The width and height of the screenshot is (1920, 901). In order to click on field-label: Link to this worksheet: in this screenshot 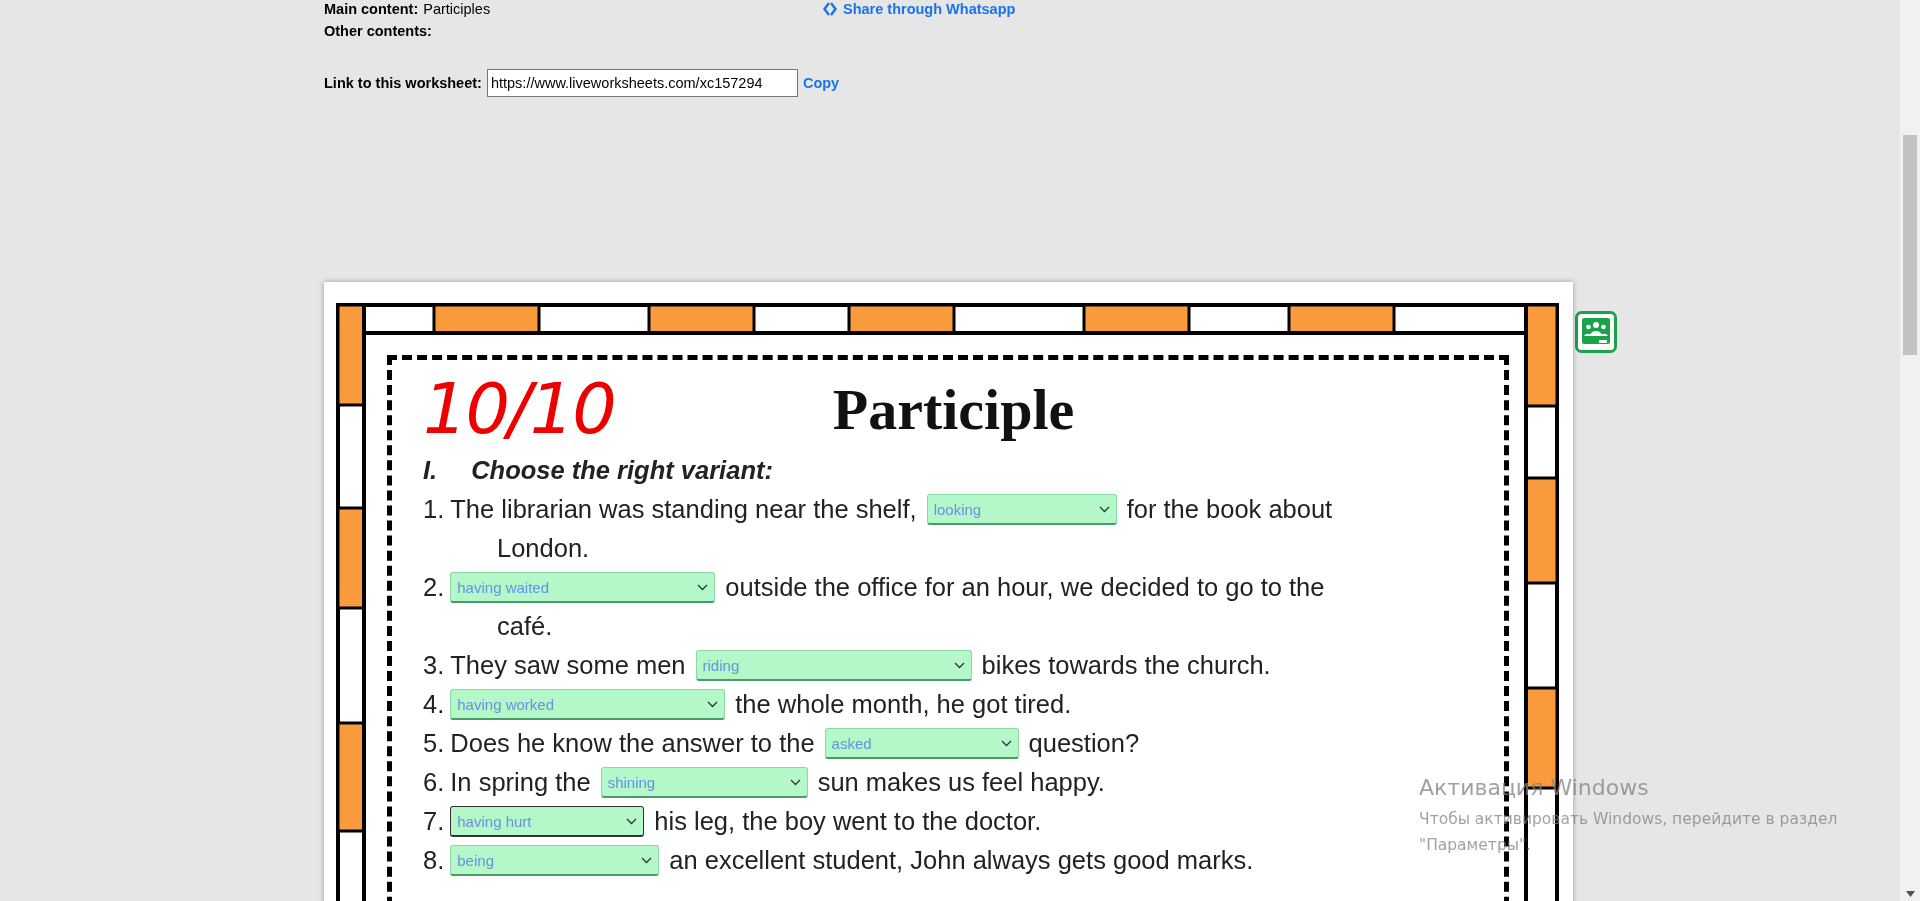, I will do `click(403, 83)`.